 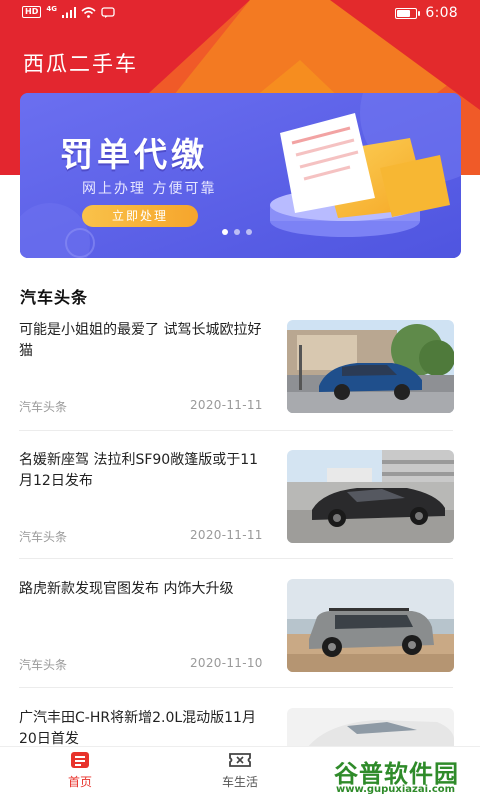 I want to click on news-title: 广汽丰田C-HR将新增2.0L混动版11月20日首发, so click(x=137, y=728).